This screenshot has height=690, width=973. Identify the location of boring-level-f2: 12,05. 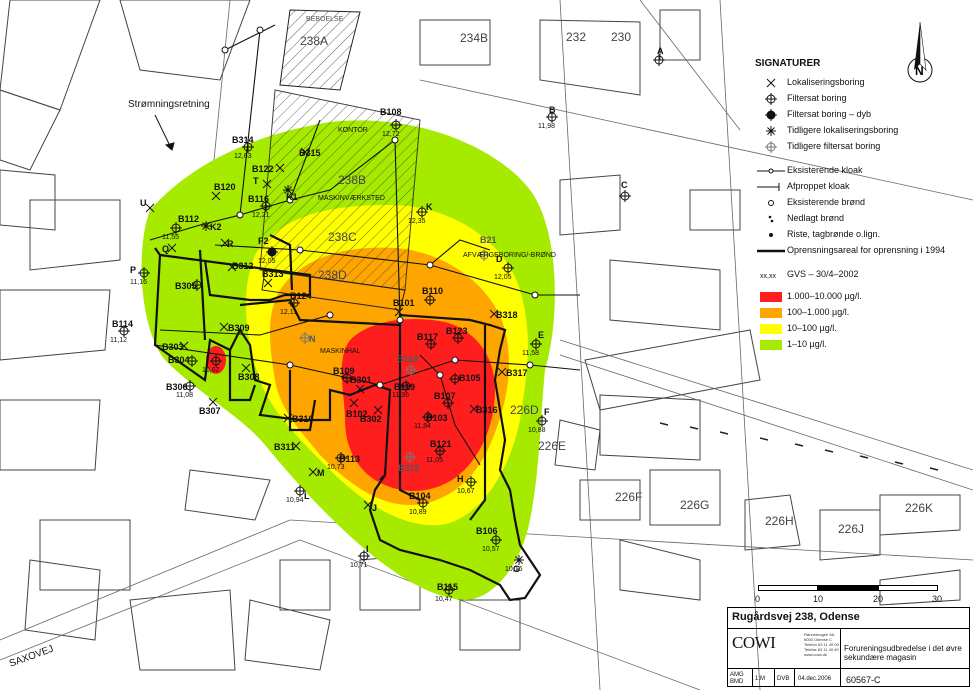
(267, 261).